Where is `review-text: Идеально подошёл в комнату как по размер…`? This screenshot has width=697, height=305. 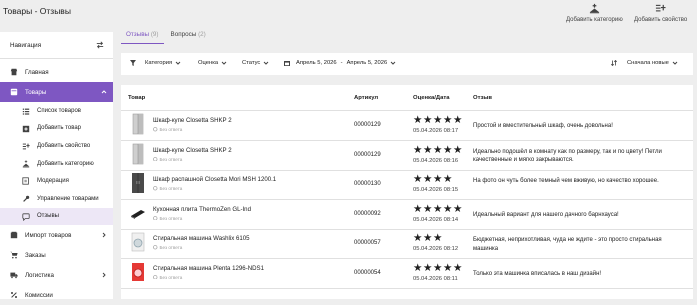
review-text: Идеально подошёл в комнату как по размер… is located at coordinates (567, 156).